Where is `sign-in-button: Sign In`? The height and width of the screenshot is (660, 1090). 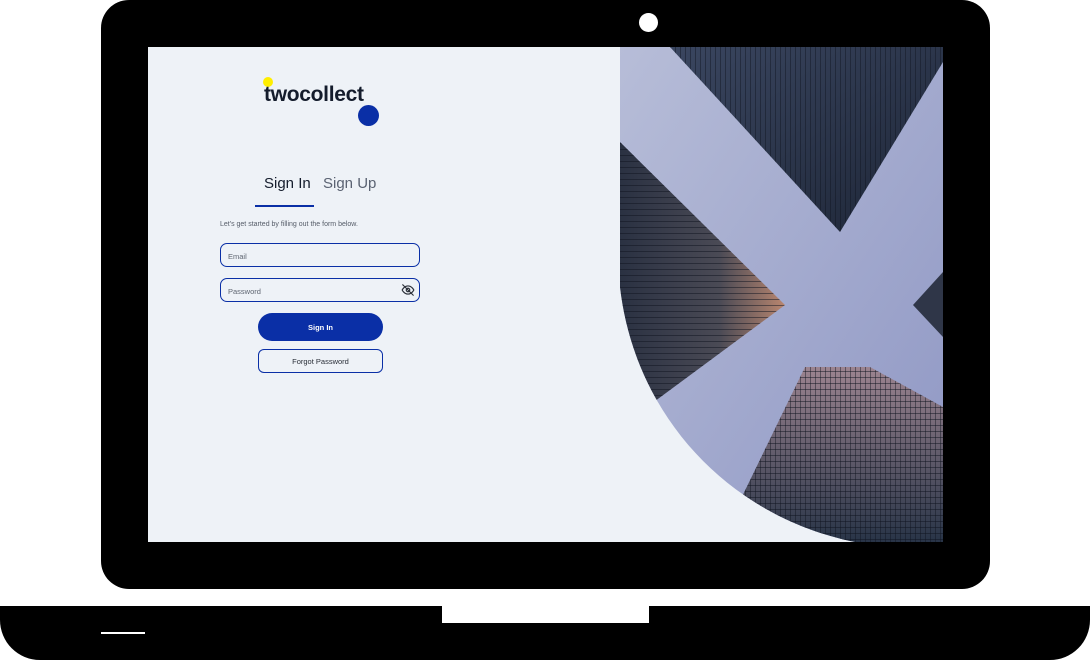 sign-in-button: Sign In is located at coordinates (320, 327).